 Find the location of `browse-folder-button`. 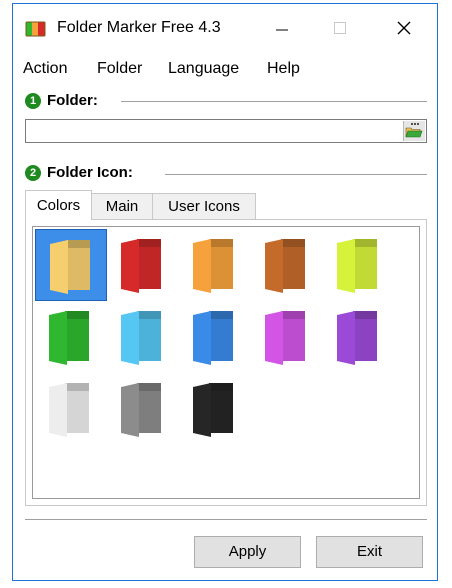

browse-folder-button is located at coordinates (414, 131).